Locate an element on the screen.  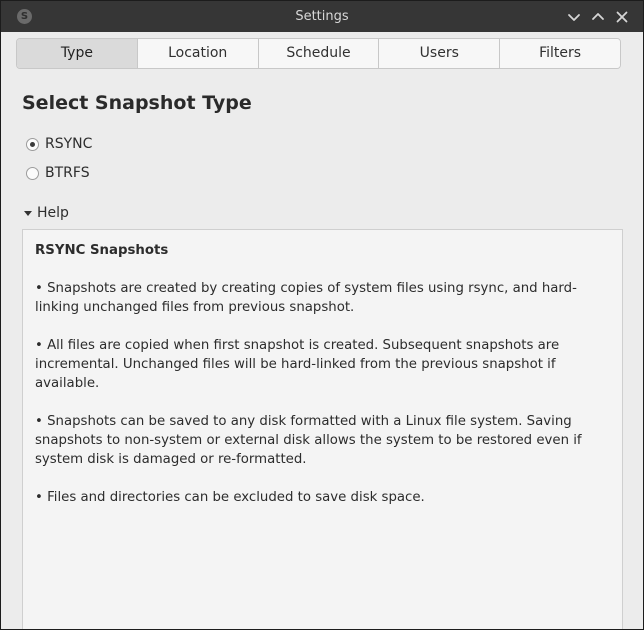
radio-btrfs: BTRFS is located at coordinates (58, 173).